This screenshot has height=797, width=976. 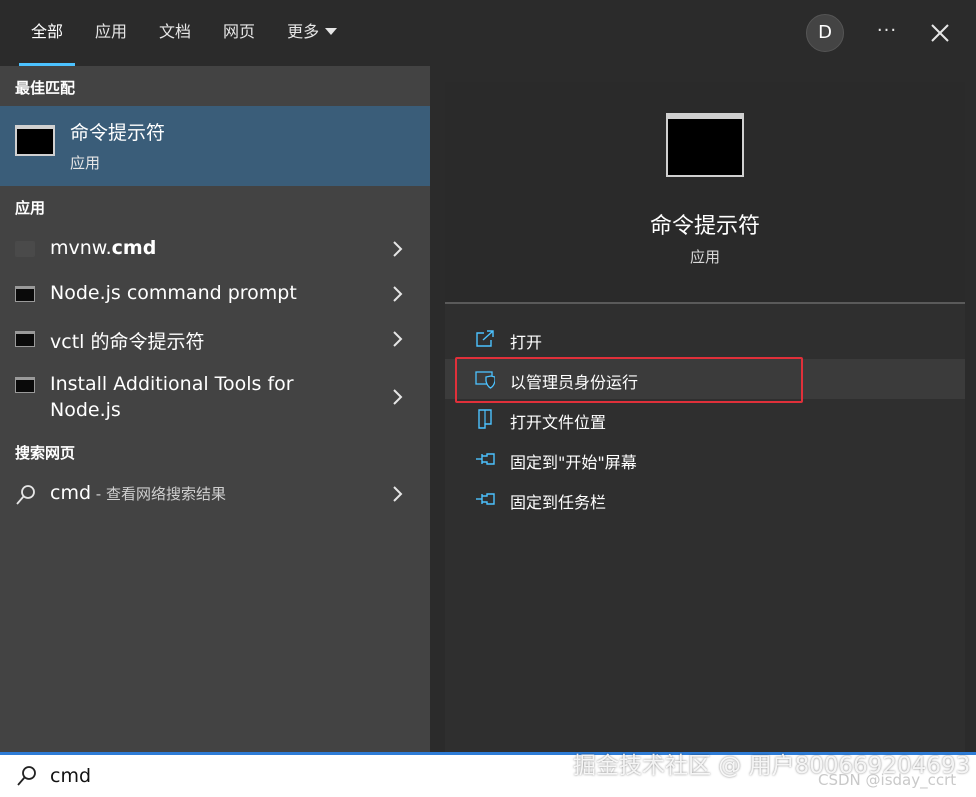 I want to click on best-match-name: 命令提示符, so click(x=118, y=133).